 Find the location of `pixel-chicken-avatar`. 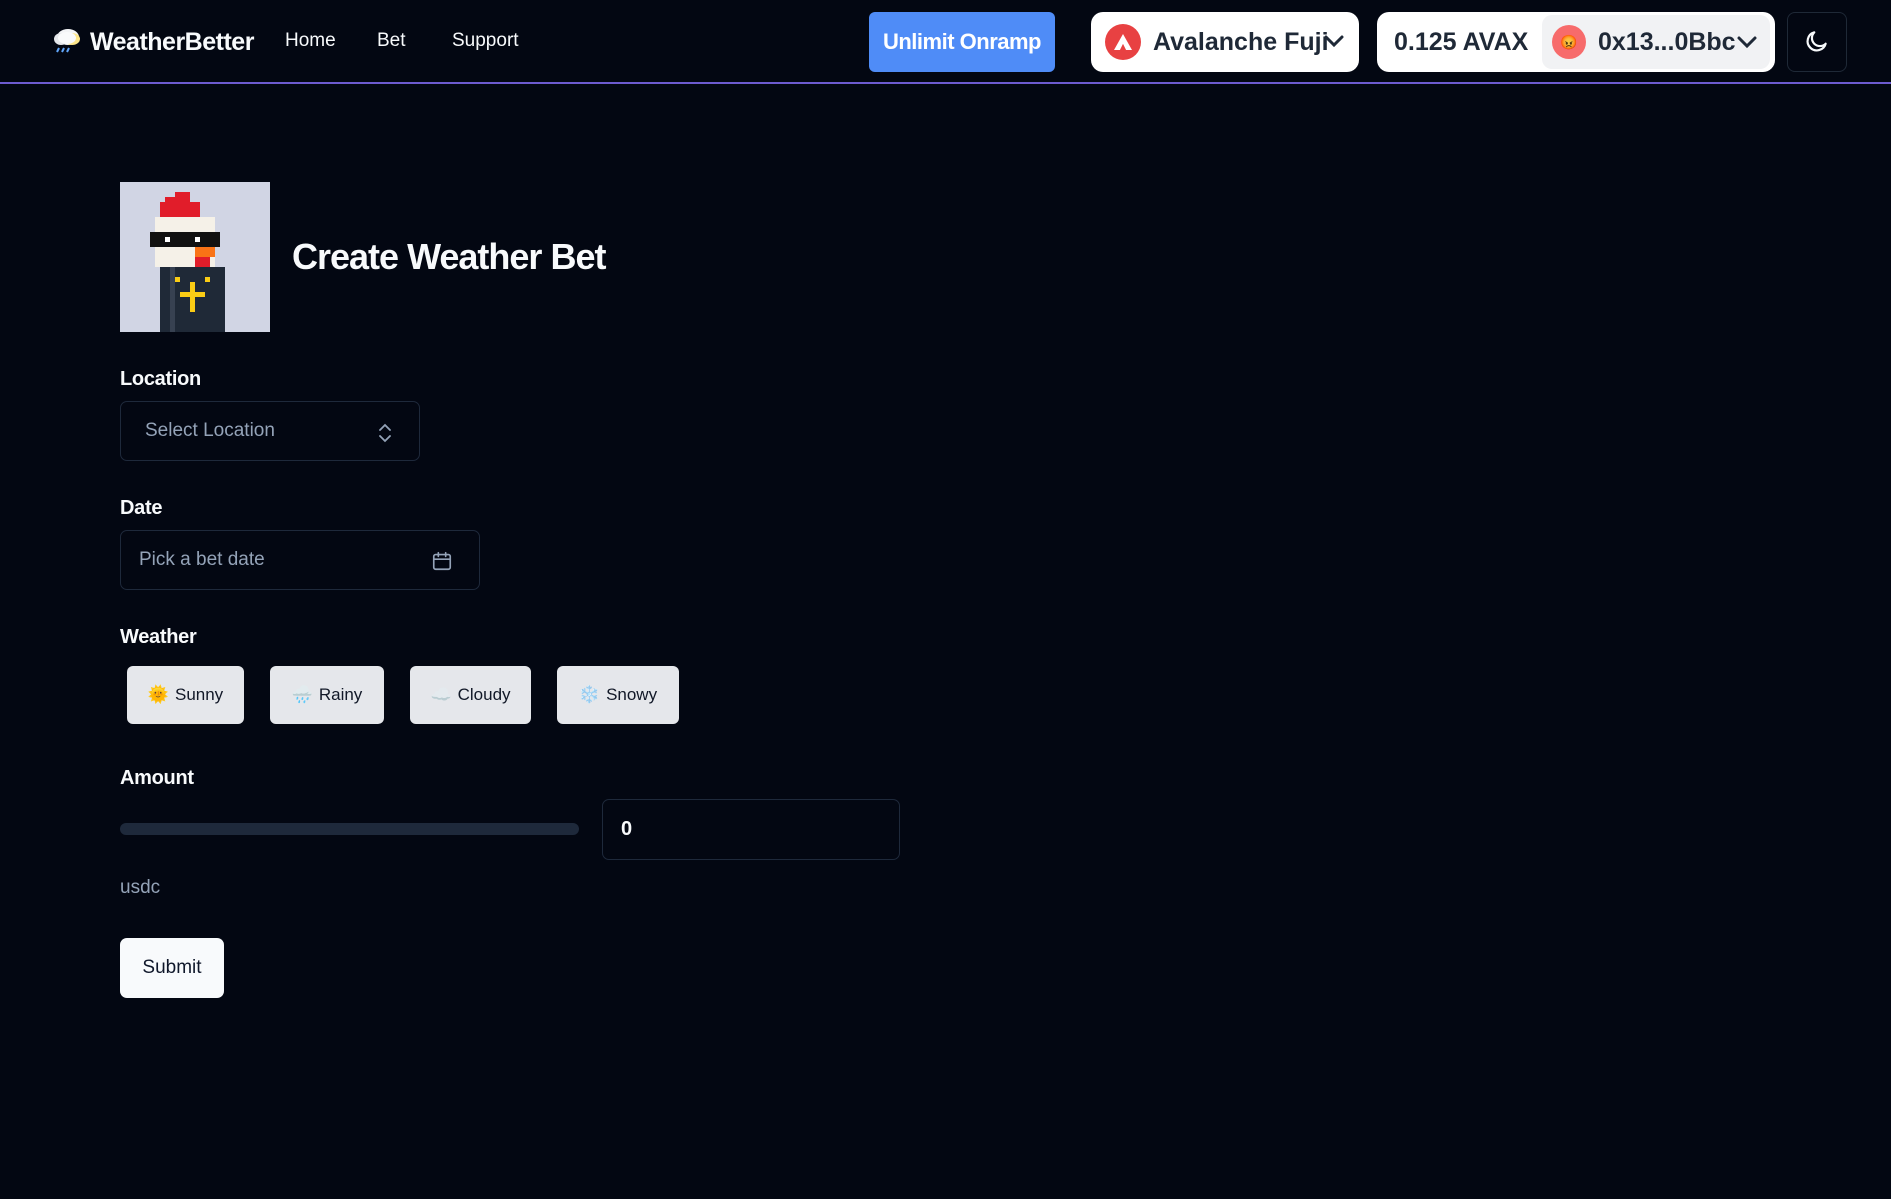

pixel-chicken-avatar is located at coordinates (195, 257).